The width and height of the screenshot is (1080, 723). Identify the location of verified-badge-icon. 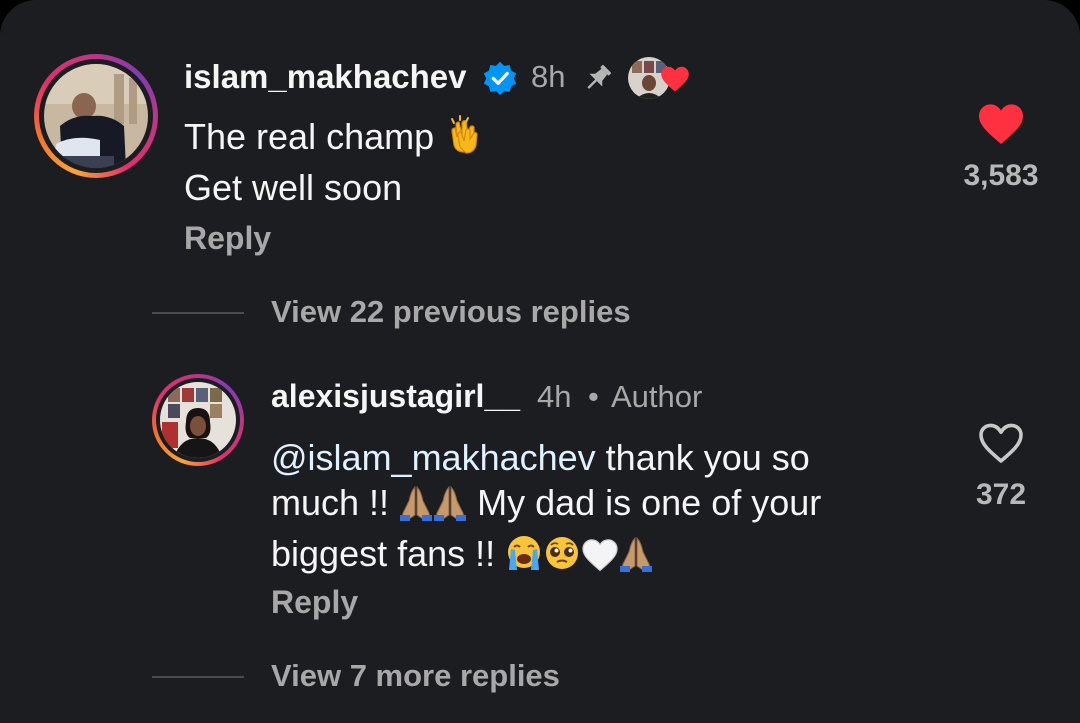
(500, 78).